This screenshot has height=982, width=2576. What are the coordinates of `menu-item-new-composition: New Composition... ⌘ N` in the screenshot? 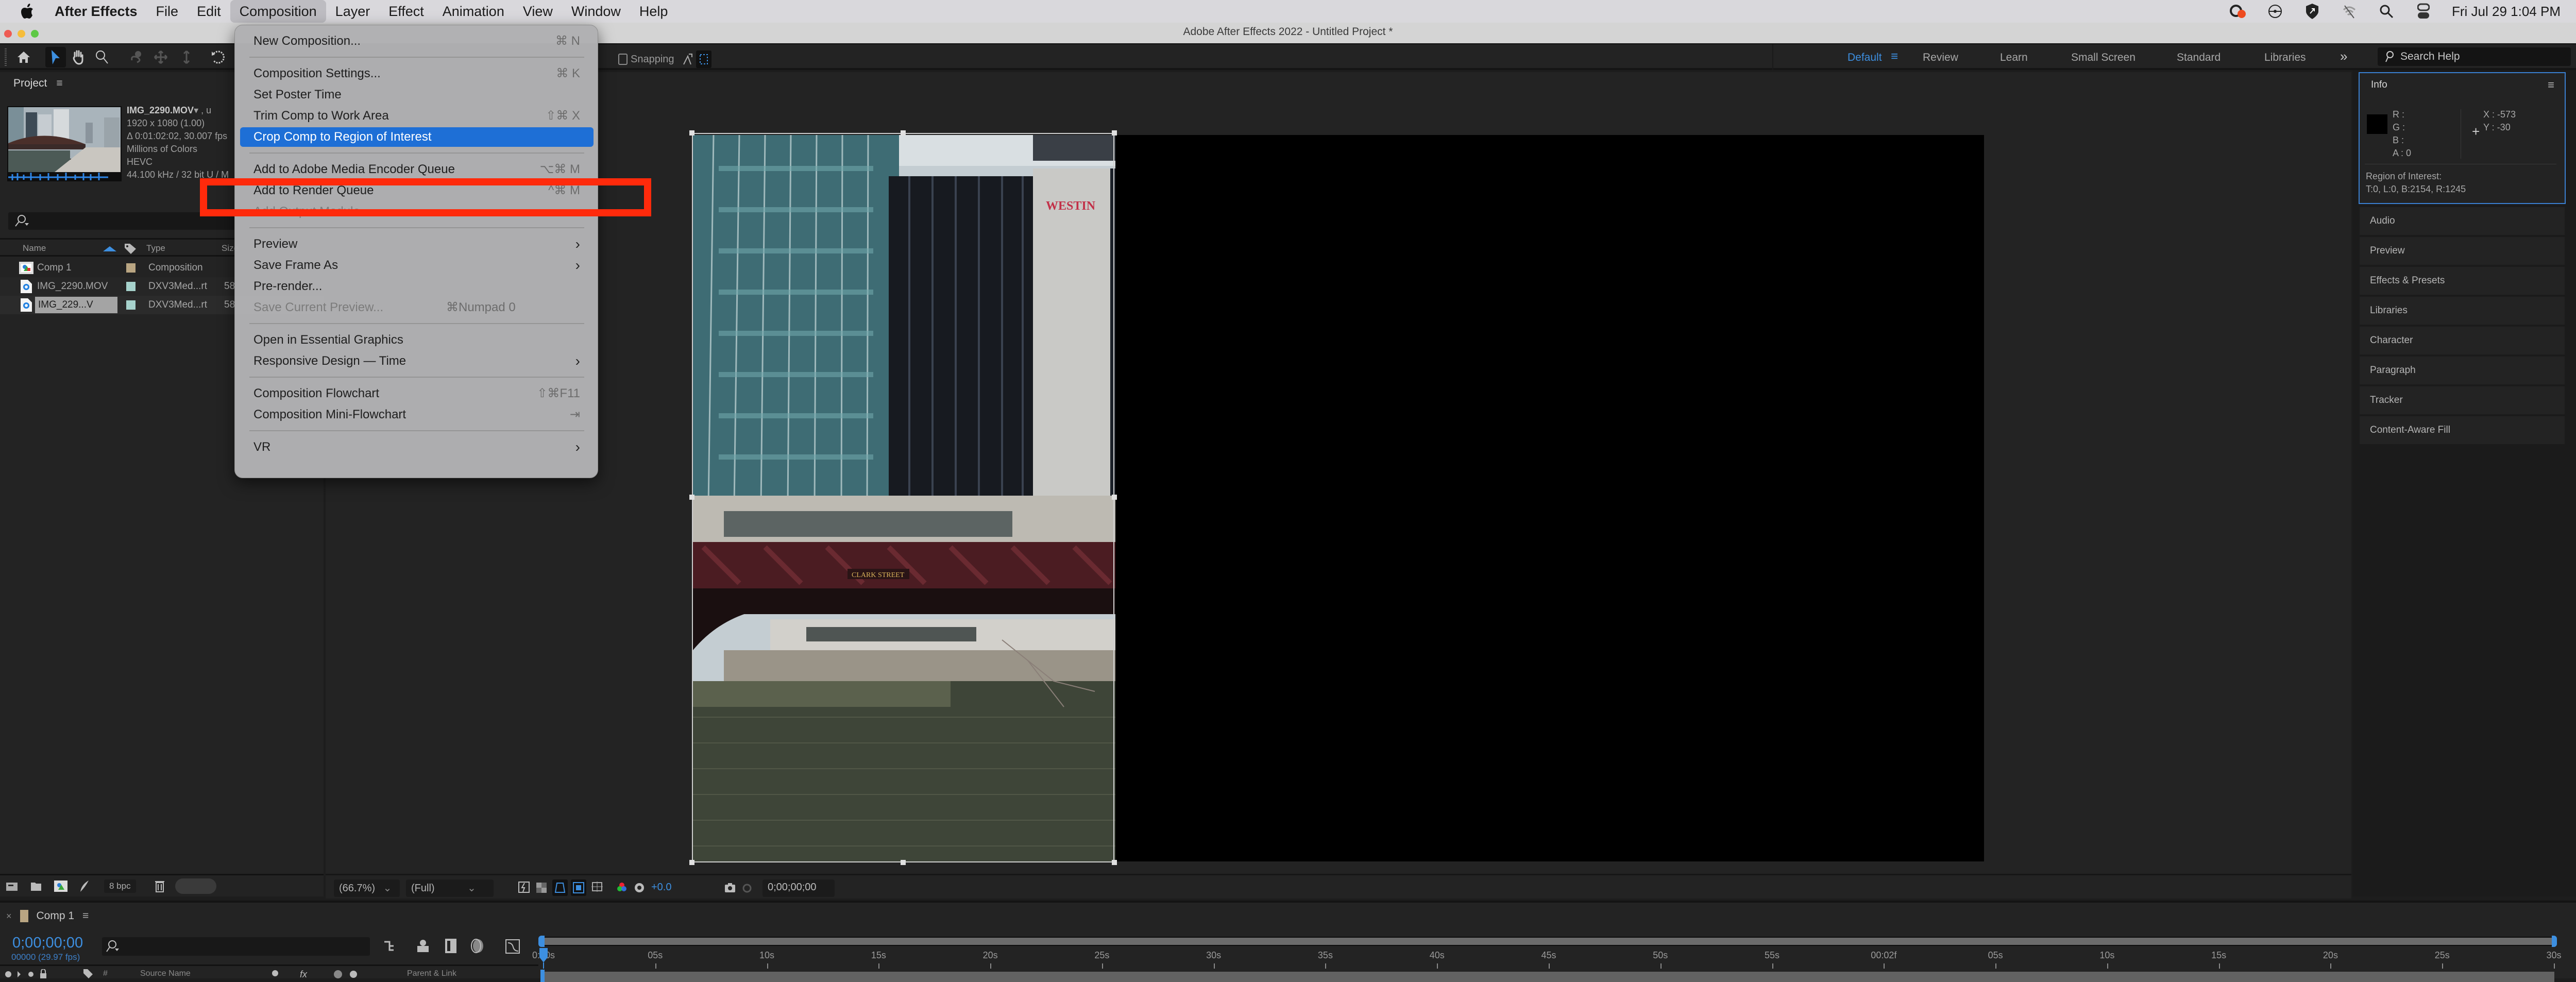 It's located at (417, 41).